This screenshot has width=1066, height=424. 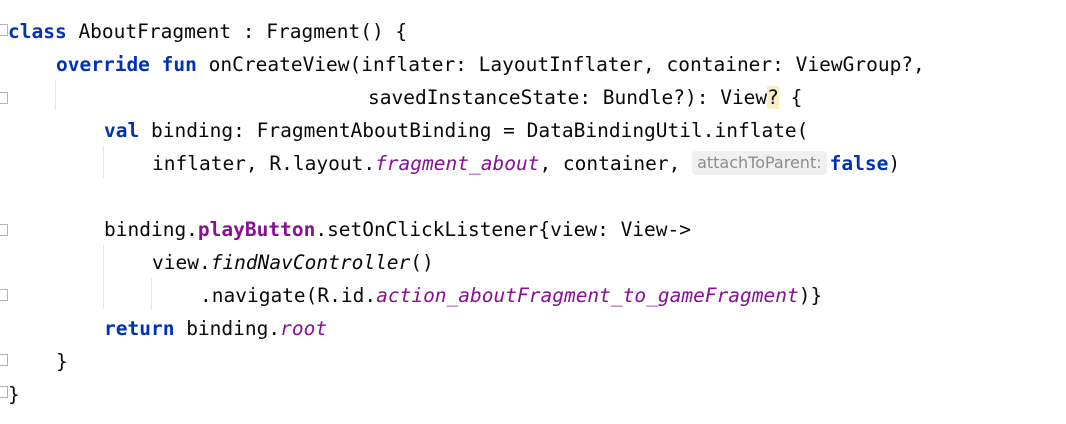 What do you see at coordinates (304, 328) in the screenshot?
I see `property: root` at bounding box center [304, 328].